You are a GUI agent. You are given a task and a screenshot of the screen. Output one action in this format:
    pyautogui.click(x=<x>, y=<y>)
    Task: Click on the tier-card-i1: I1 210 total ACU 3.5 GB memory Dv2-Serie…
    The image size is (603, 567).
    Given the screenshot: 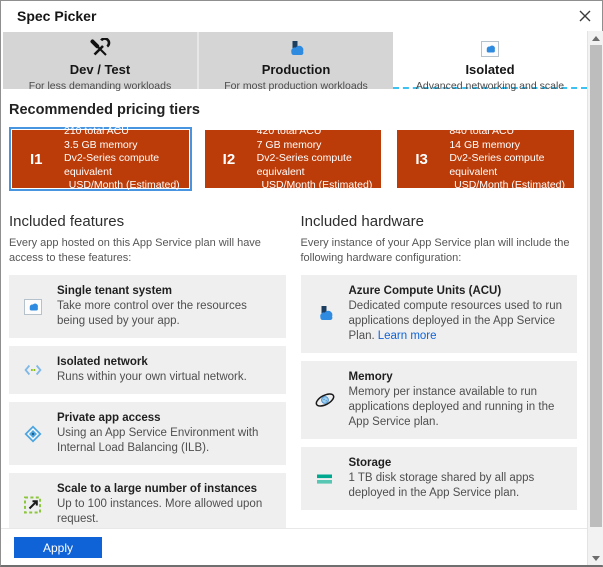 What is the action you would take?
    pyautogui.click(x=100, y=158)
    